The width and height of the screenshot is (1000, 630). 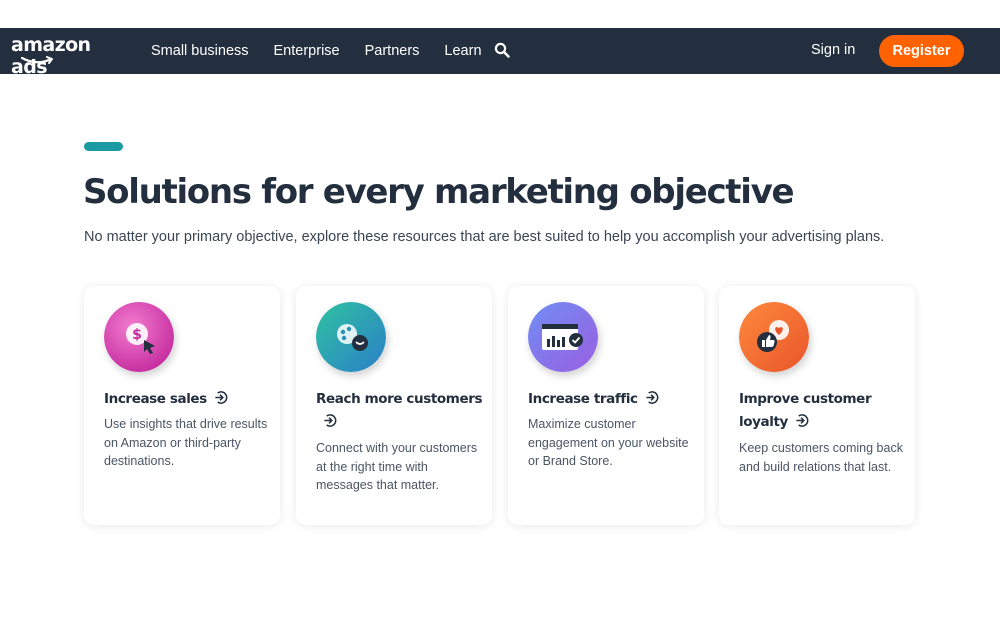 I want to click on dollar-cursor-icon: $, so click(x=139, y=337).